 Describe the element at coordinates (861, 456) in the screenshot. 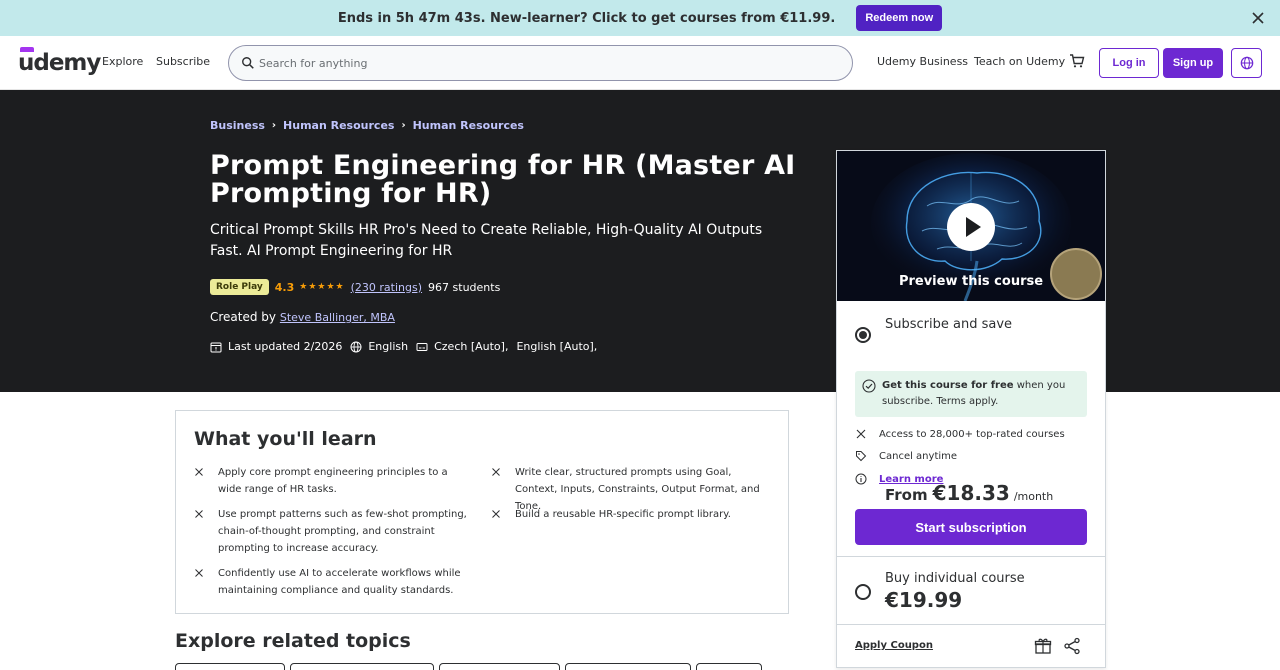

I see `tag-icon` at that location.